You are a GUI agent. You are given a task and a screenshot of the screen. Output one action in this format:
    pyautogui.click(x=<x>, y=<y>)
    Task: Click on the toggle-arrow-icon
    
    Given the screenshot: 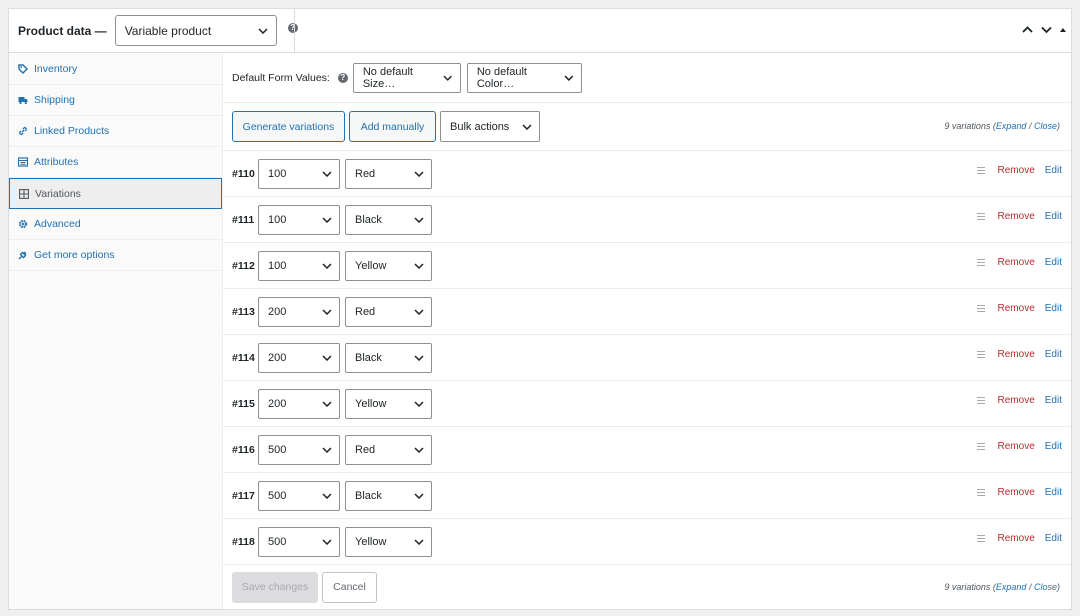 What is the action you would take?
    pyautogui.click(x=1063, y=30)
    